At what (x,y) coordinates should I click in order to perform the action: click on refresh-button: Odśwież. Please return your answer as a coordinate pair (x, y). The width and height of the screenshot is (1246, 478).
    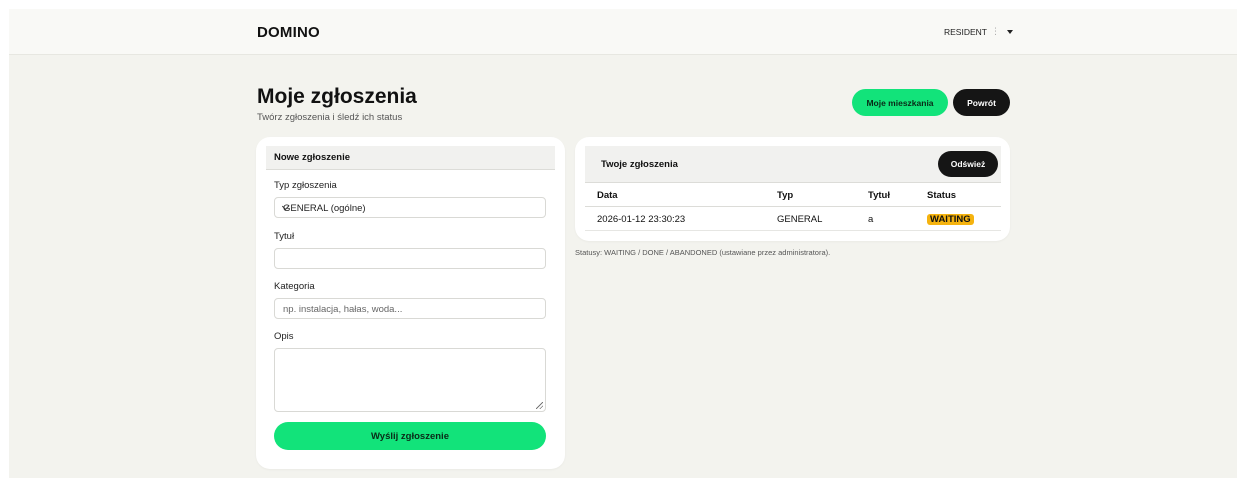
    Looking at the image, I should click on (968, 164).